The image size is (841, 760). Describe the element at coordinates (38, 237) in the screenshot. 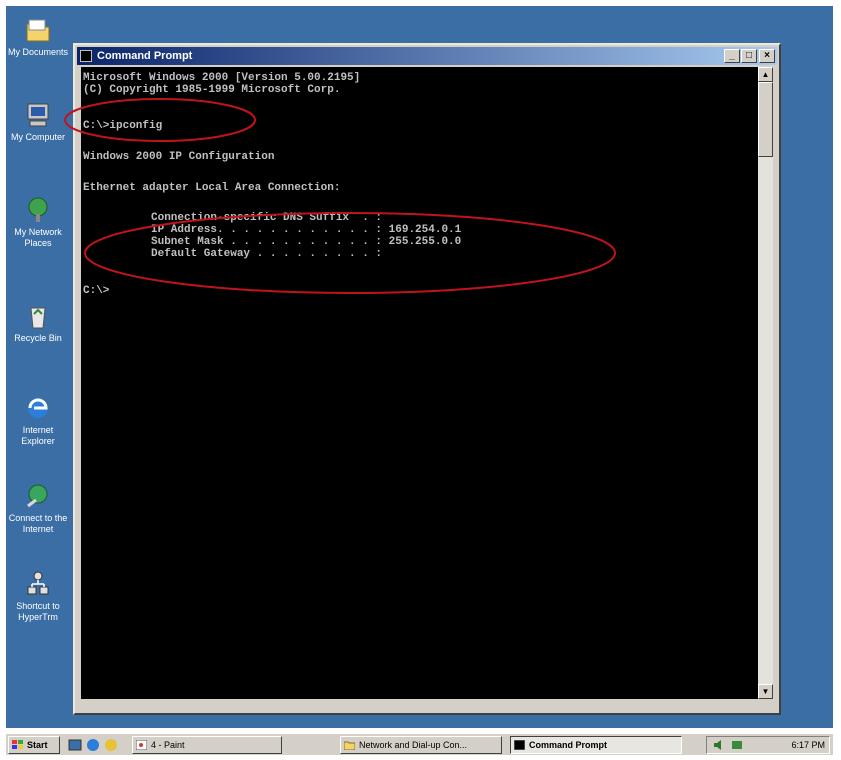

I see `desktop-icon-label: My Network Places` at that location.